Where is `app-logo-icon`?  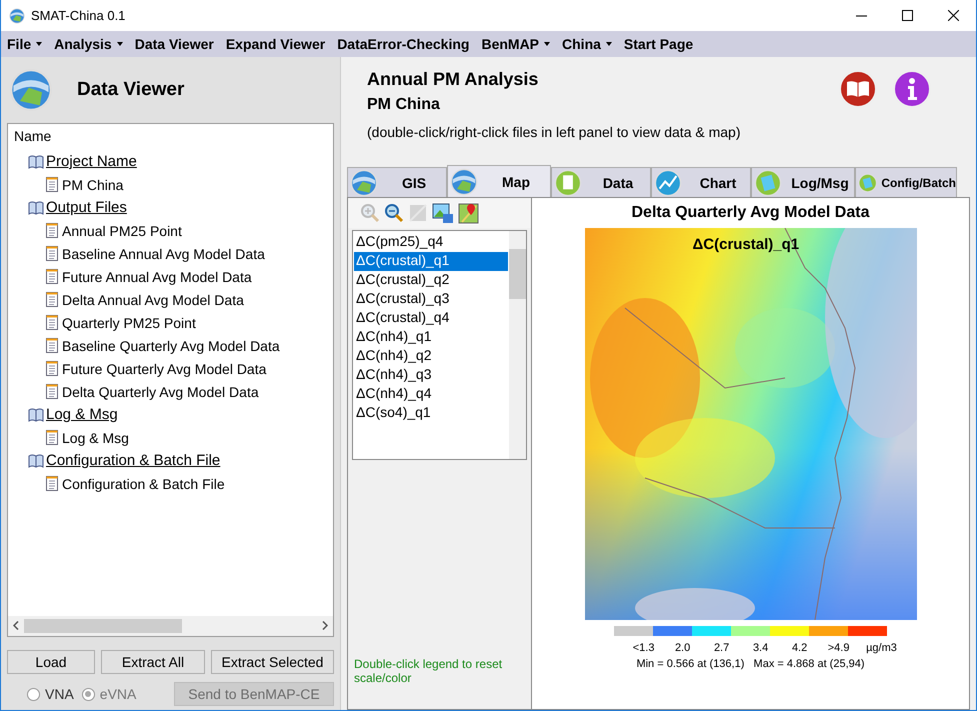 app-logo-icon is located at coordinates (17, 16).